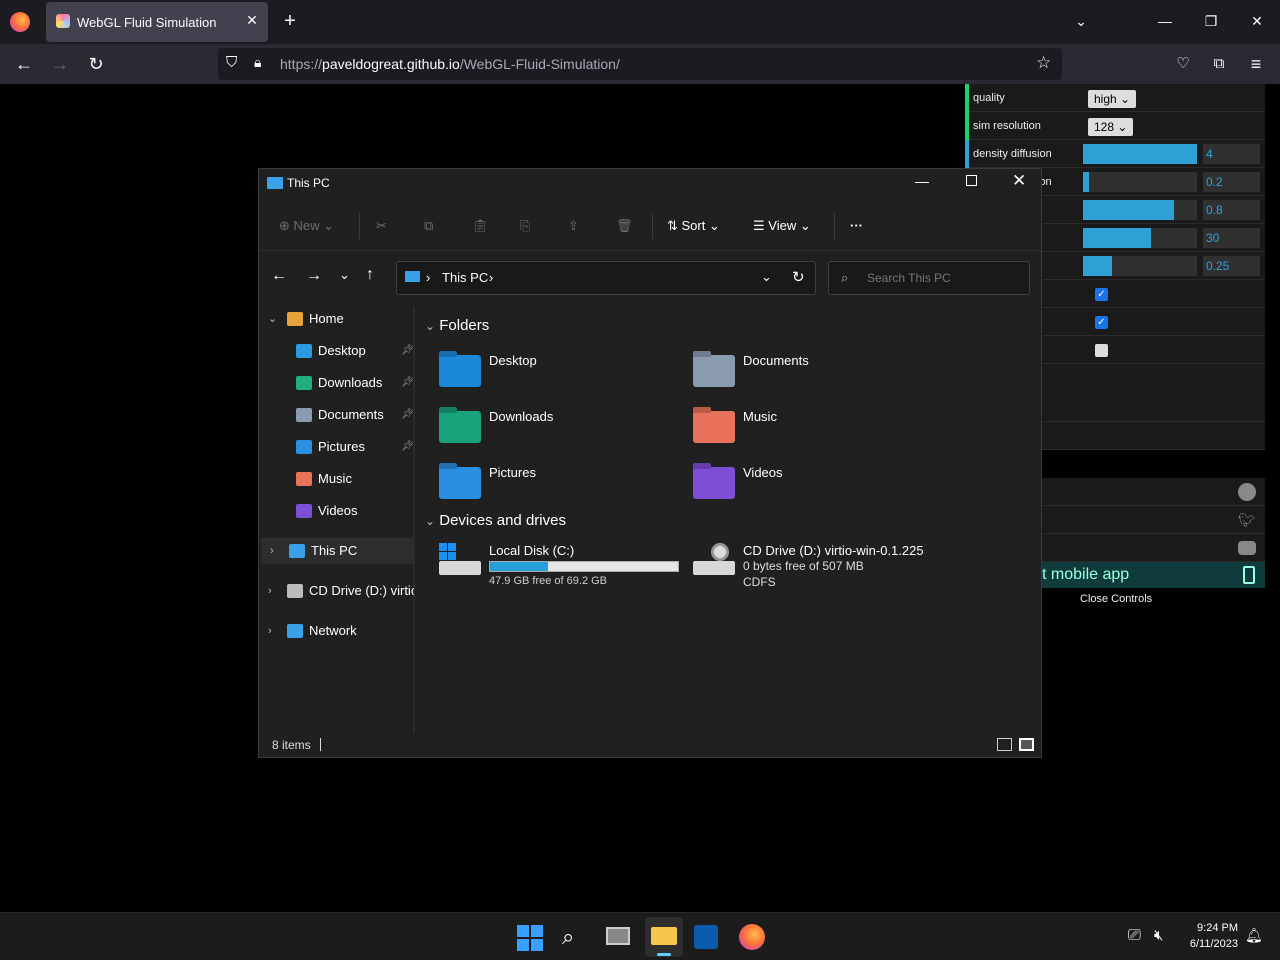 Image resolution: width=1280 pixels, height=960 pixels. What do you see at coordinates (971, 180) in the screenshot?
I see `maximize-icon` at bounding box center [971, 180].